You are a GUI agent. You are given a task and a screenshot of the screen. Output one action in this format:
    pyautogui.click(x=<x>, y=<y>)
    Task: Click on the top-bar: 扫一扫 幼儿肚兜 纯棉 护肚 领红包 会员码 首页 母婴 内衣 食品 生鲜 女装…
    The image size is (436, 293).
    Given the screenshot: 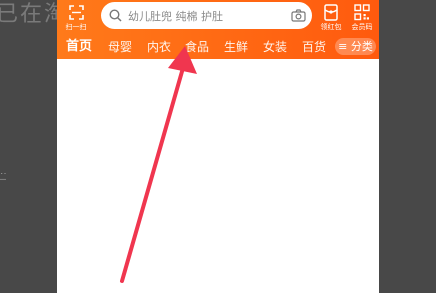 What is the action you would take?
    pyautogui.click(x=218, y=29)
    